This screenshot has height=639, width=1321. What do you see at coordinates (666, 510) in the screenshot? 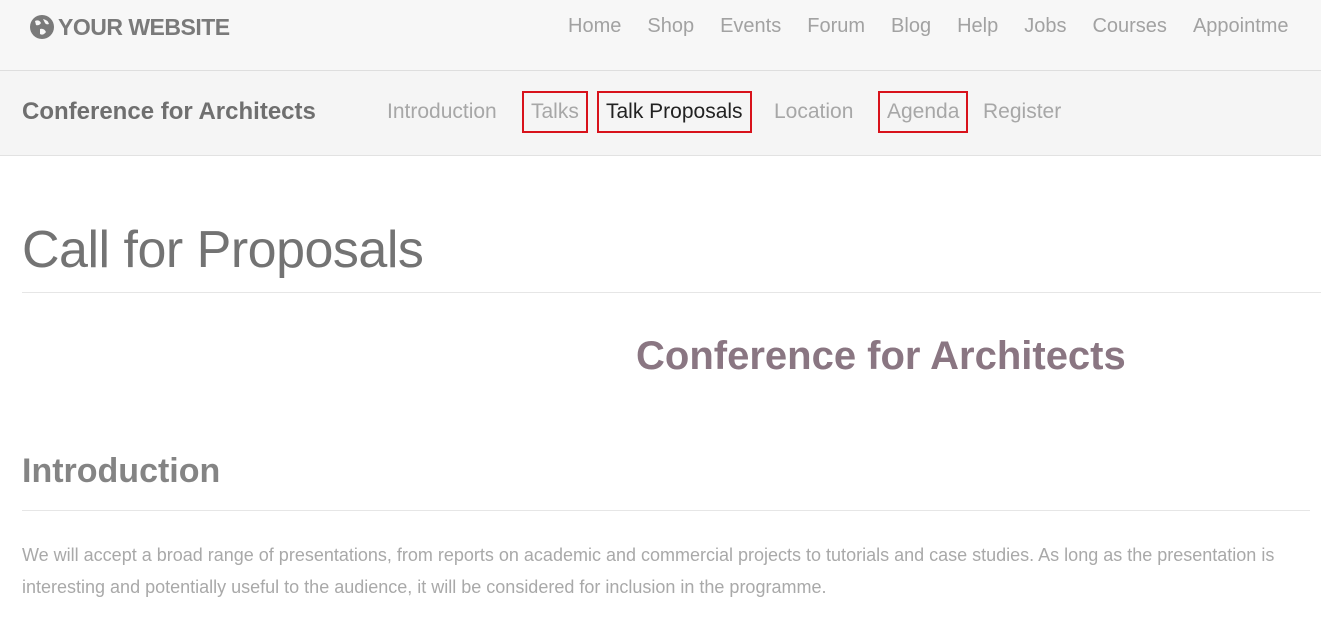
I see `section-divider` at bounding box center [666, 510].